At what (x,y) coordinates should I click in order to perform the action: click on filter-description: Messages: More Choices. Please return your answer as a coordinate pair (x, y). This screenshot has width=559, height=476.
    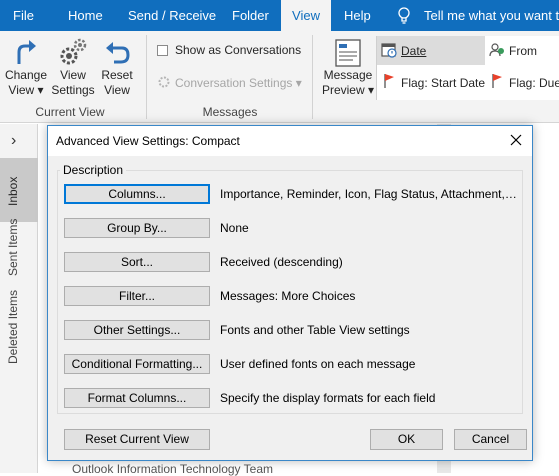
    Looking at the image, I should click on (288, 296).